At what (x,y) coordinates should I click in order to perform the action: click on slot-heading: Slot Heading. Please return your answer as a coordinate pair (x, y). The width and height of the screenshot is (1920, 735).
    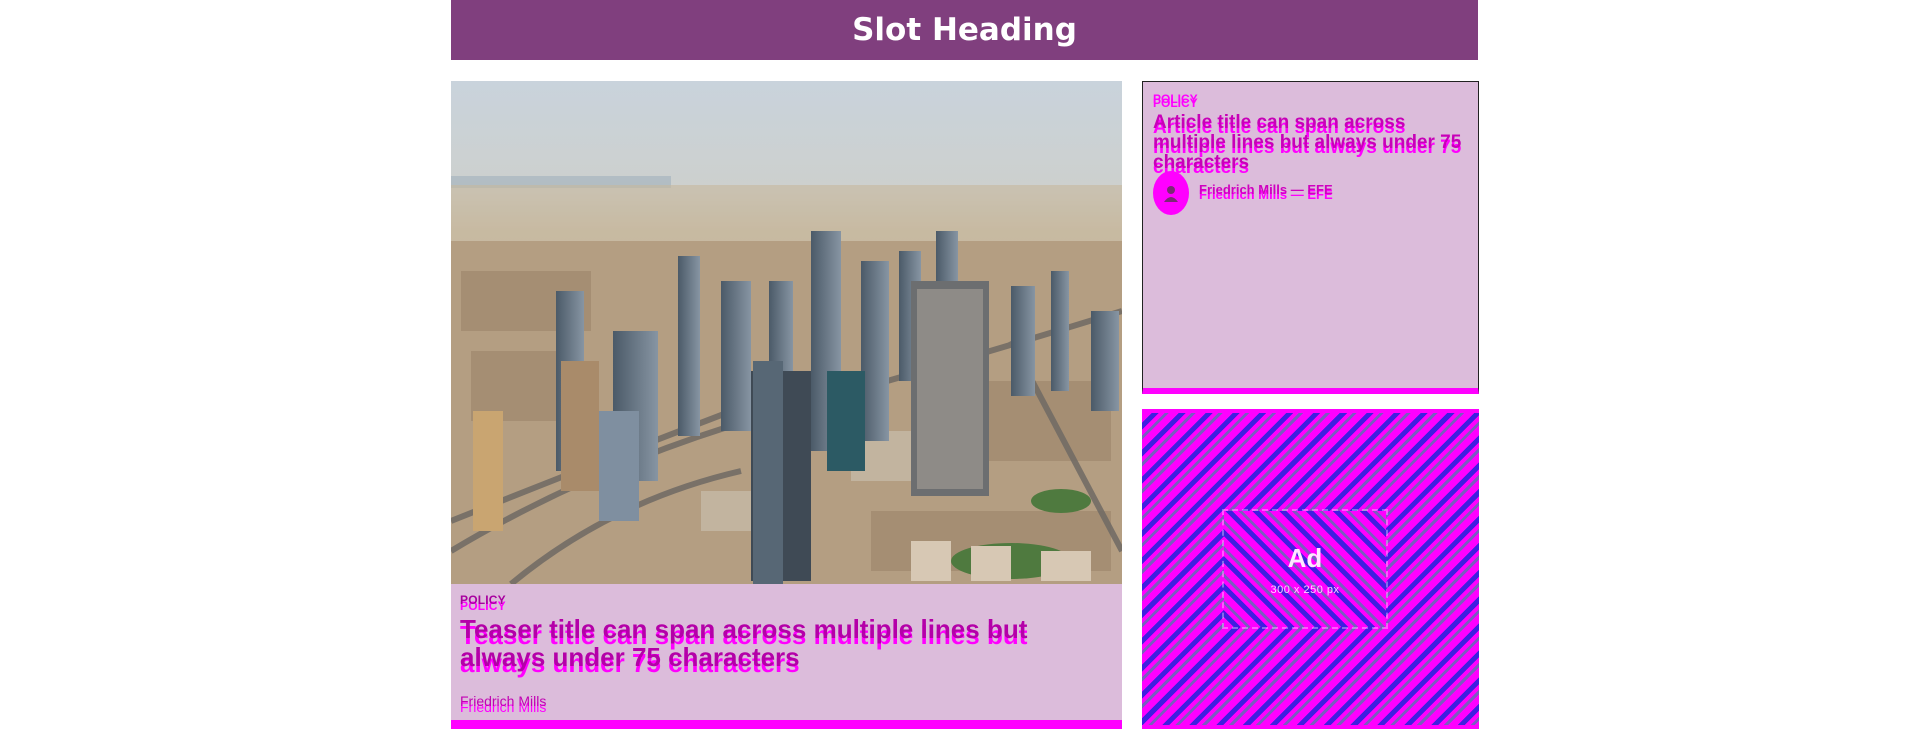
    Looking at the image, I should click on (964, 30).